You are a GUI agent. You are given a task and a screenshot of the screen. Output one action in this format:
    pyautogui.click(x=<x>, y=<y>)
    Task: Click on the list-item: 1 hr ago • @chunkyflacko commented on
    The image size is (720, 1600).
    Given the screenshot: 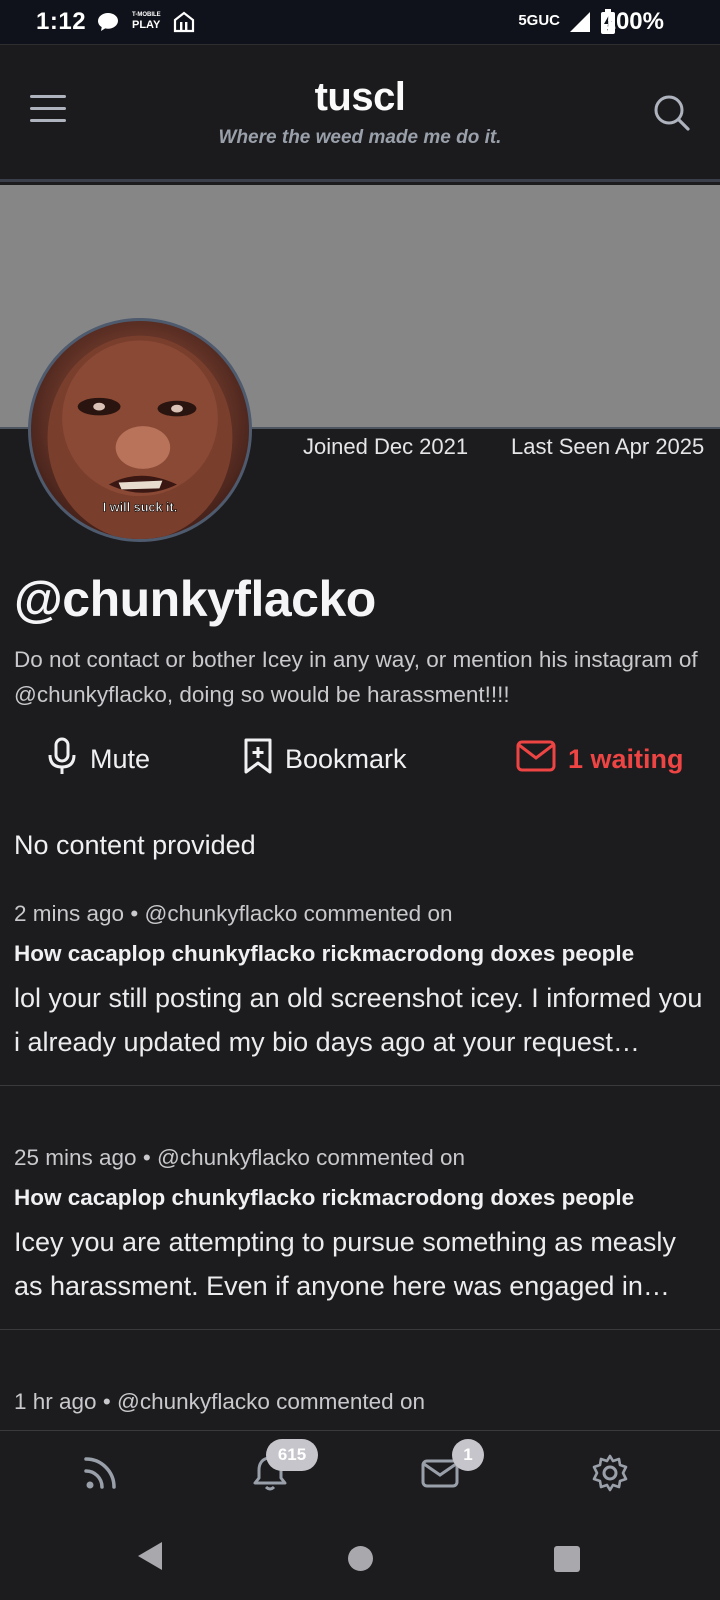 What is the action you would take?
    pyautogui.click(x=360, y=1380)
    